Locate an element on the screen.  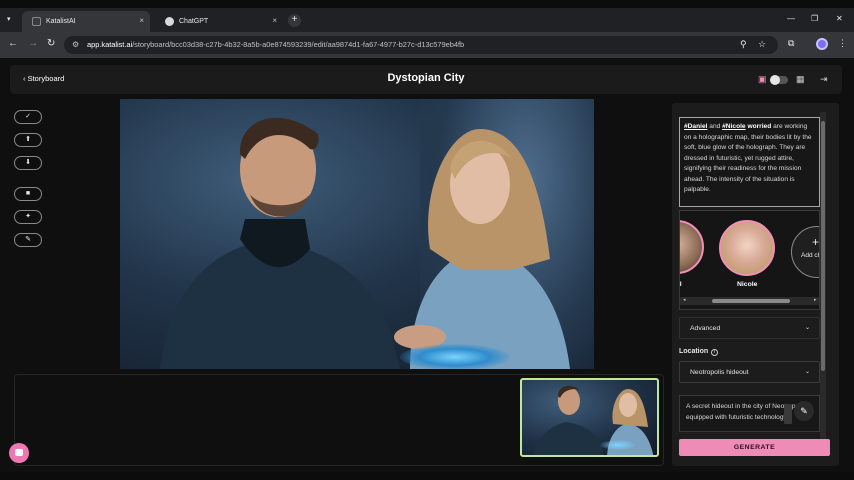
page-title: Dystopian City is located at coordinates (426, 78).